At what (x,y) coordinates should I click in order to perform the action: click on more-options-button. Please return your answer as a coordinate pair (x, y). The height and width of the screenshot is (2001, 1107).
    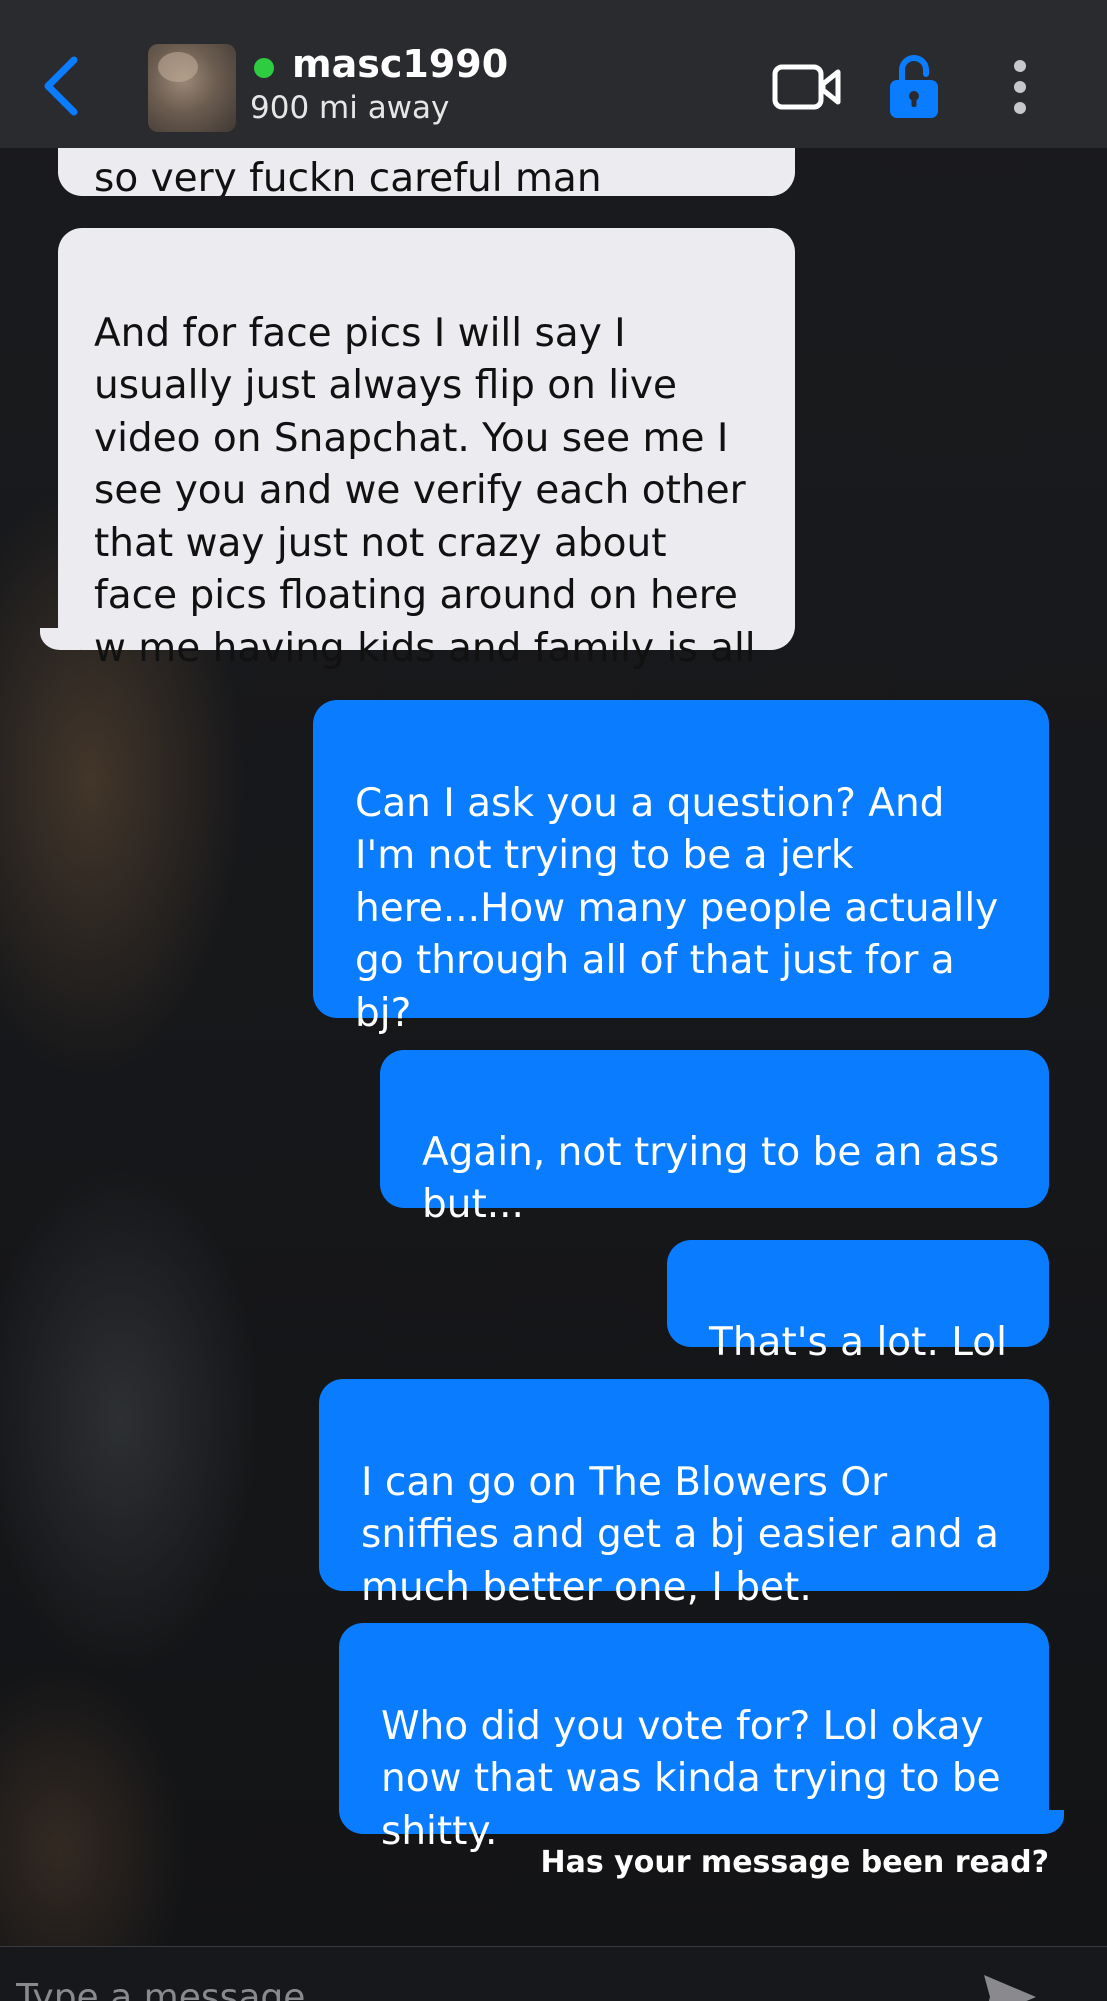
    Looking at the image, I should click on (1020, 87).